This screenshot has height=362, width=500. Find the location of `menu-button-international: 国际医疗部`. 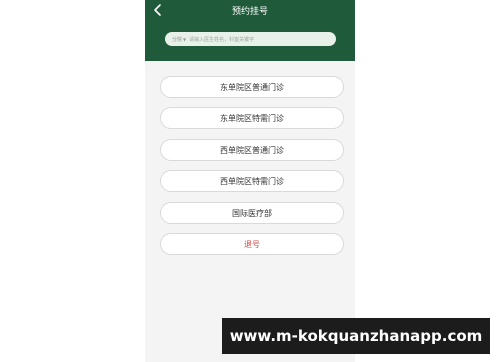

menu-button-international: 国际医疗部 is located at coordinates (252, 213).